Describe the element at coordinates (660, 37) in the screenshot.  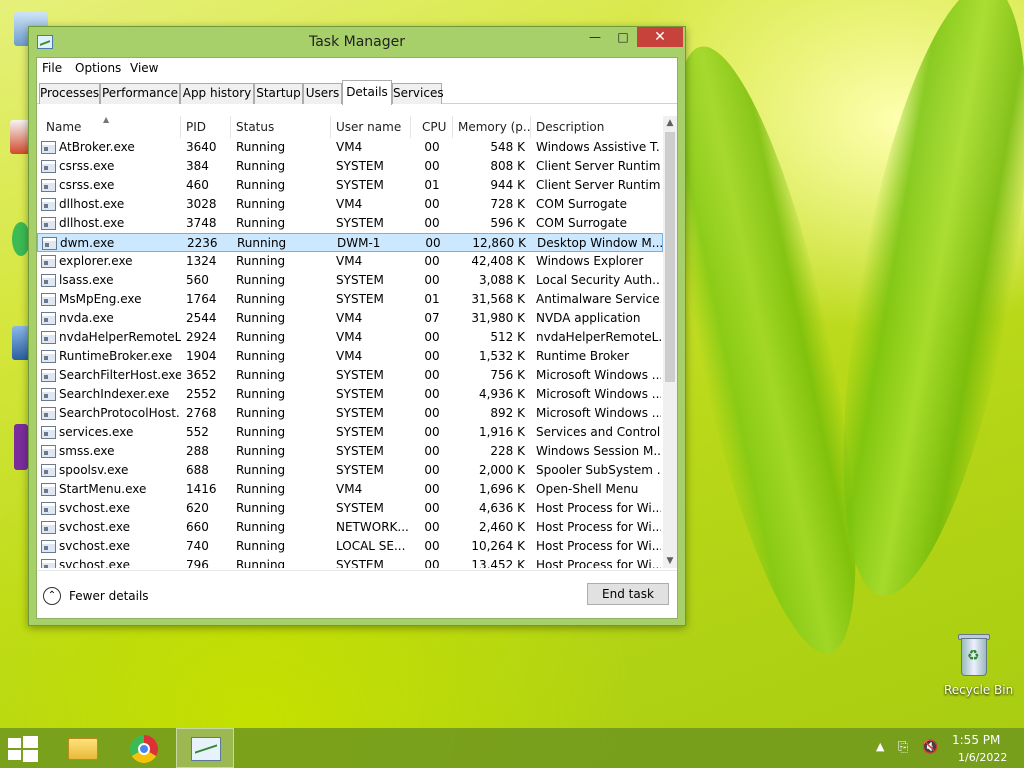
I see `close-button: ✕` at that location.